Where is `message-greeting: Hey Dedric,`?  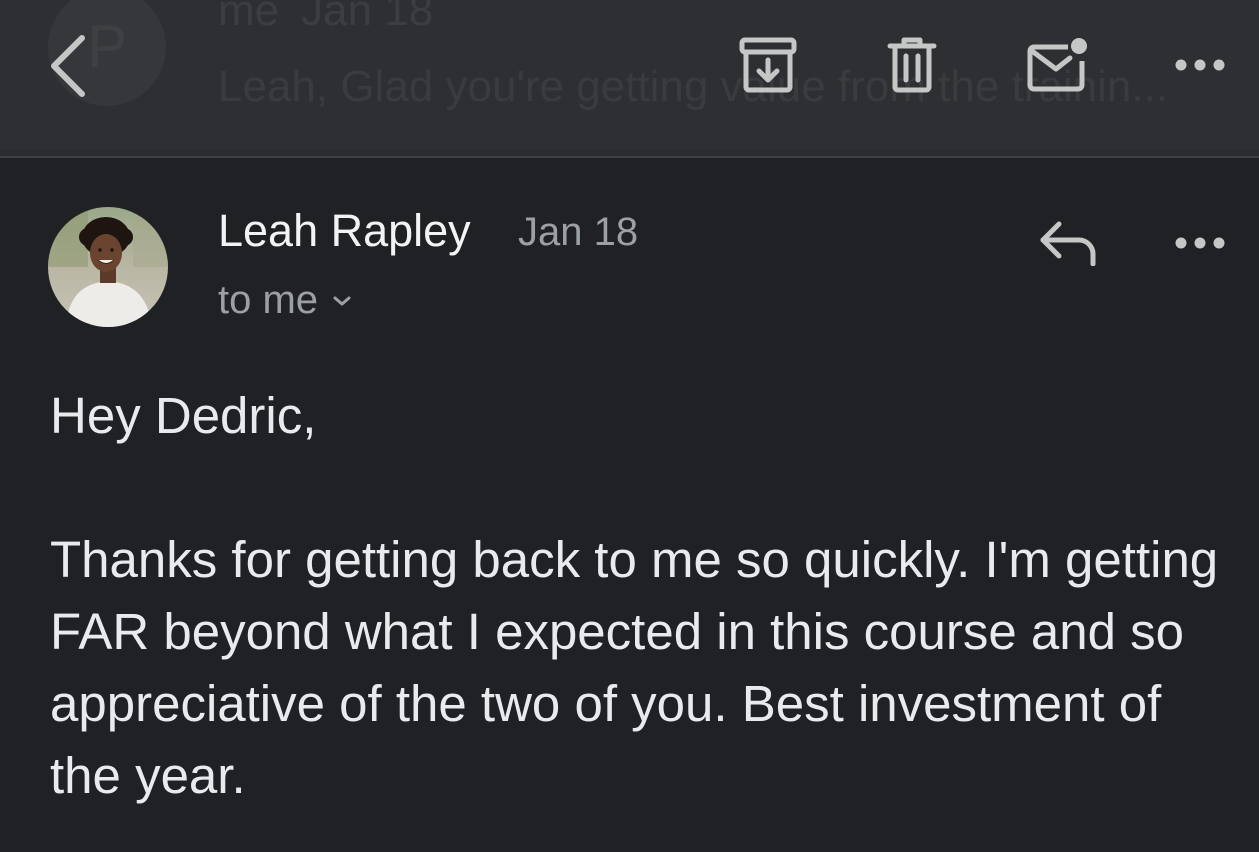 message-greeting: Hey Dedric, is located at coordinates (183, 415).